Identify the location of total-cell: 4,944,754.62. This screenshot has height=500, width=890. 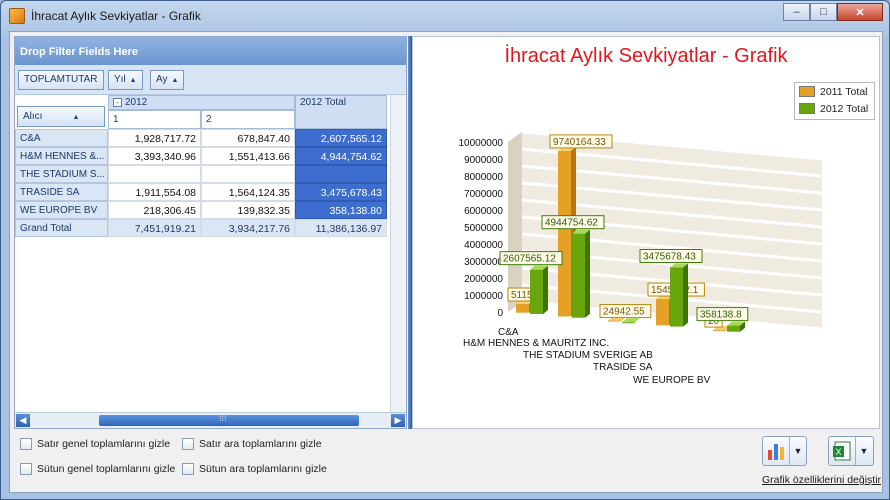
(341, 156).